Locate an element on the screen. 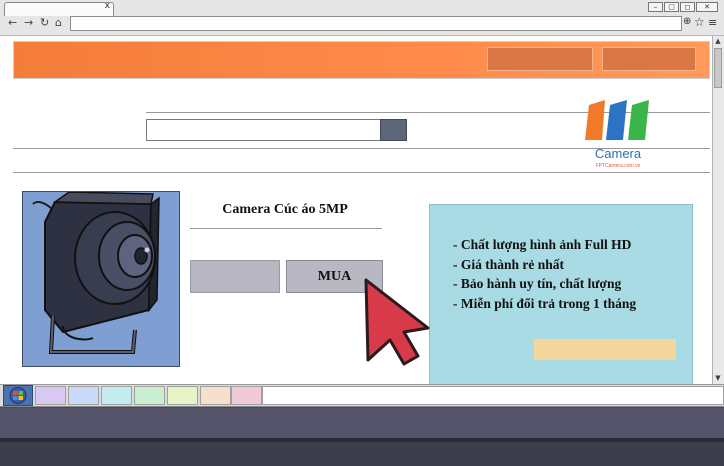 The height and width of the screenshot is (466, 724). taskbar-tray is located at coordinates (493, 395).